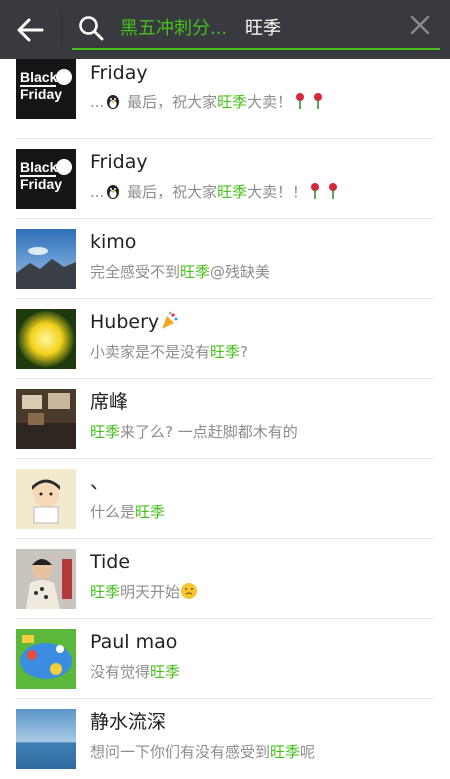  Describe the element at coordinates (420, 28) in the screenshot. I see `close-icon` at that location.